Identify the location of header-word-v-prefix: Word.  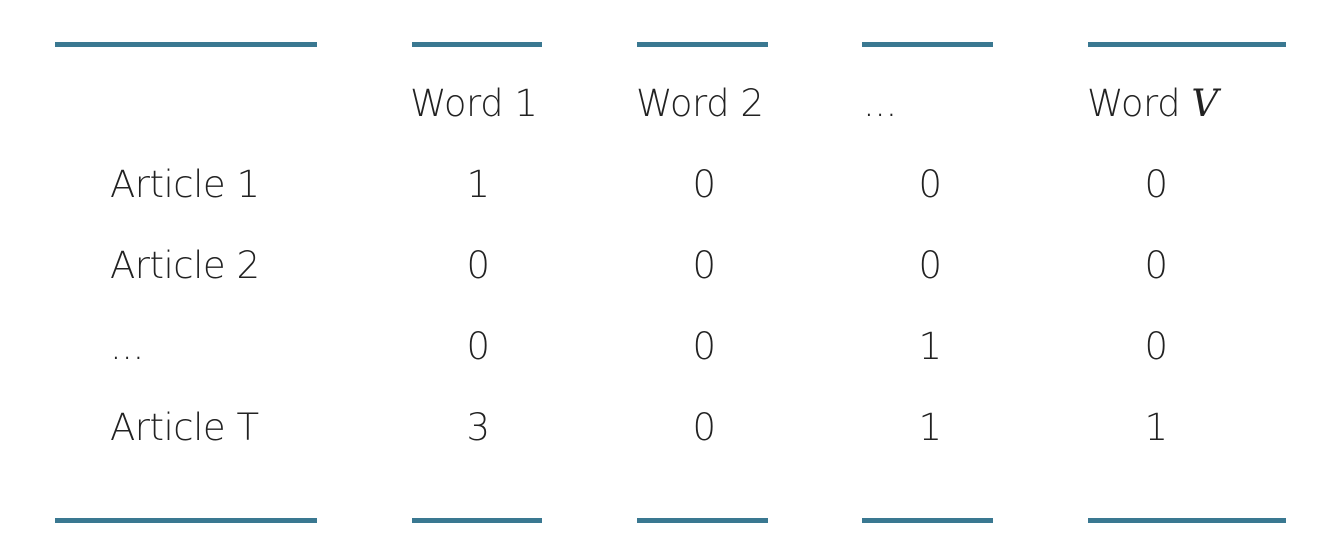
(1134, 103).